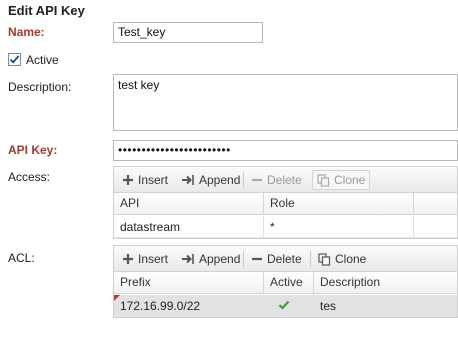 The width and height of the screenshot is (458, 355). What do you see at coordinates (289, 283) in the screenshot?
I see `column-header-active: Active` at bounding box center [289, 283].